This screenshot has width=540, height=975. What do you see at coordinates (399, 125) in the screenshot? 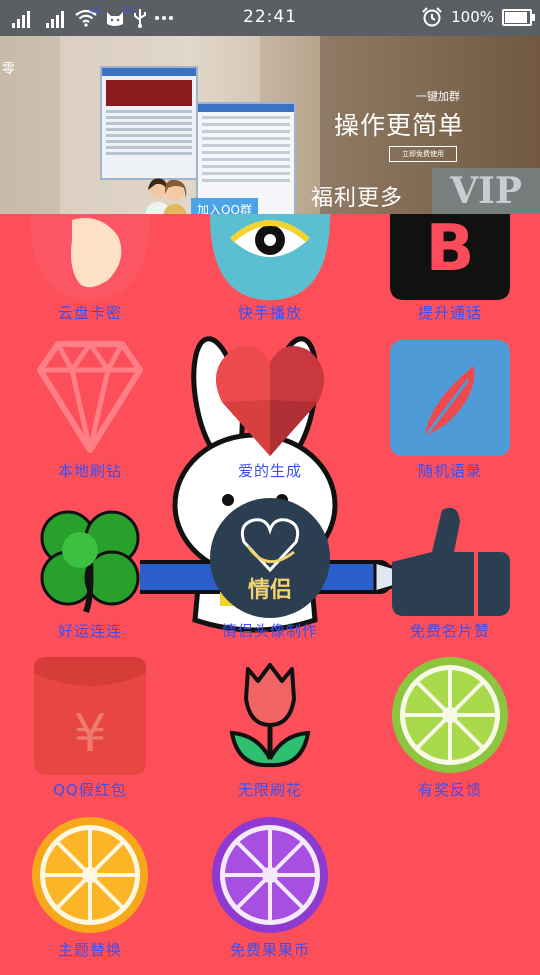
I see `banner-headline: 操作更简单` at bounding box center [399, 125].